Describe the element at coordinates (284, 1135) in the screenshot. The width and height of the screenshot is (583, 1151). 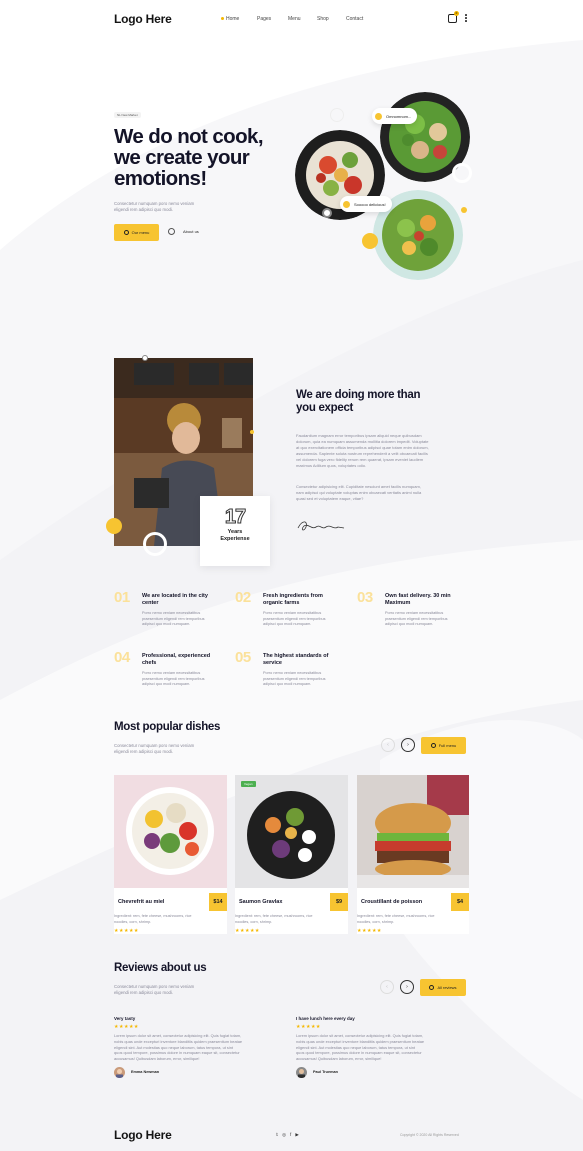
I see `instagram-icon: ◎` at that location.